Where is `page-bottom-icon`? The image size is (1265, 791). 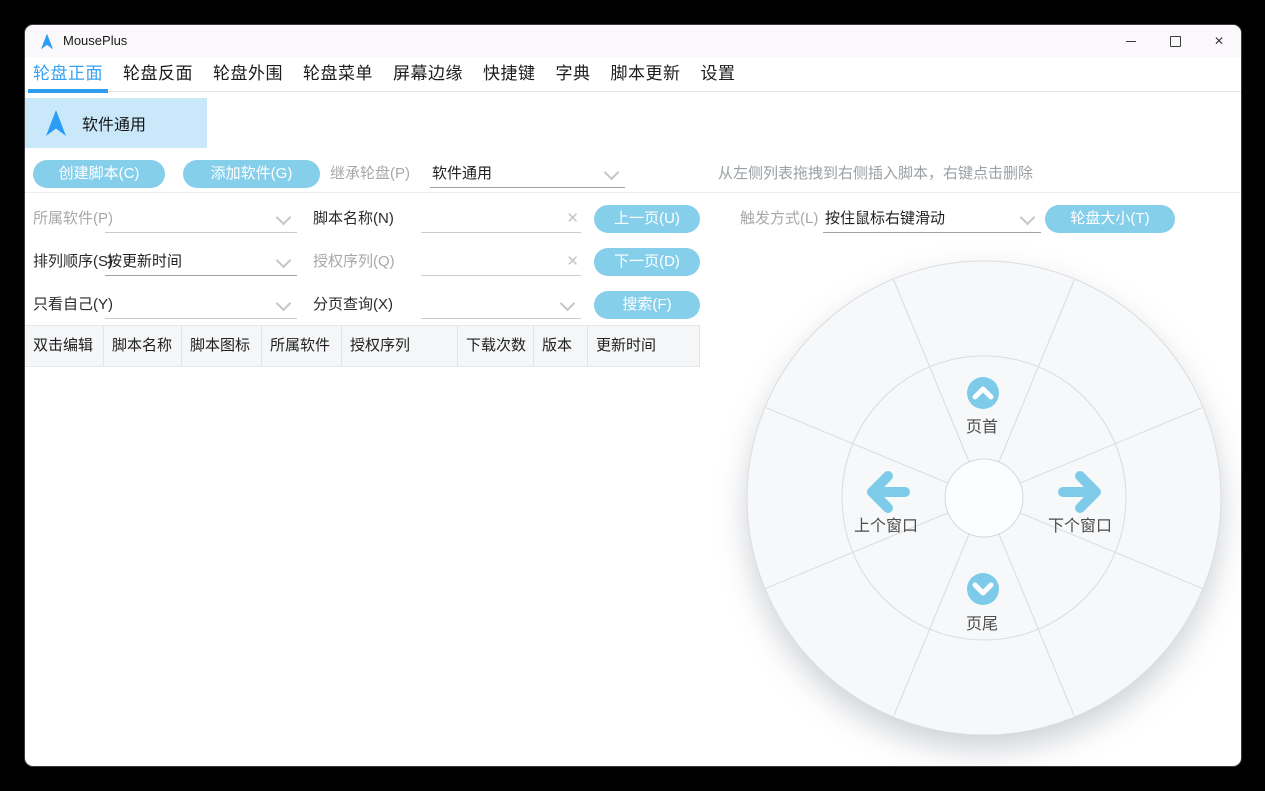
page-bottom-icon is located at coordinates (983, 589).